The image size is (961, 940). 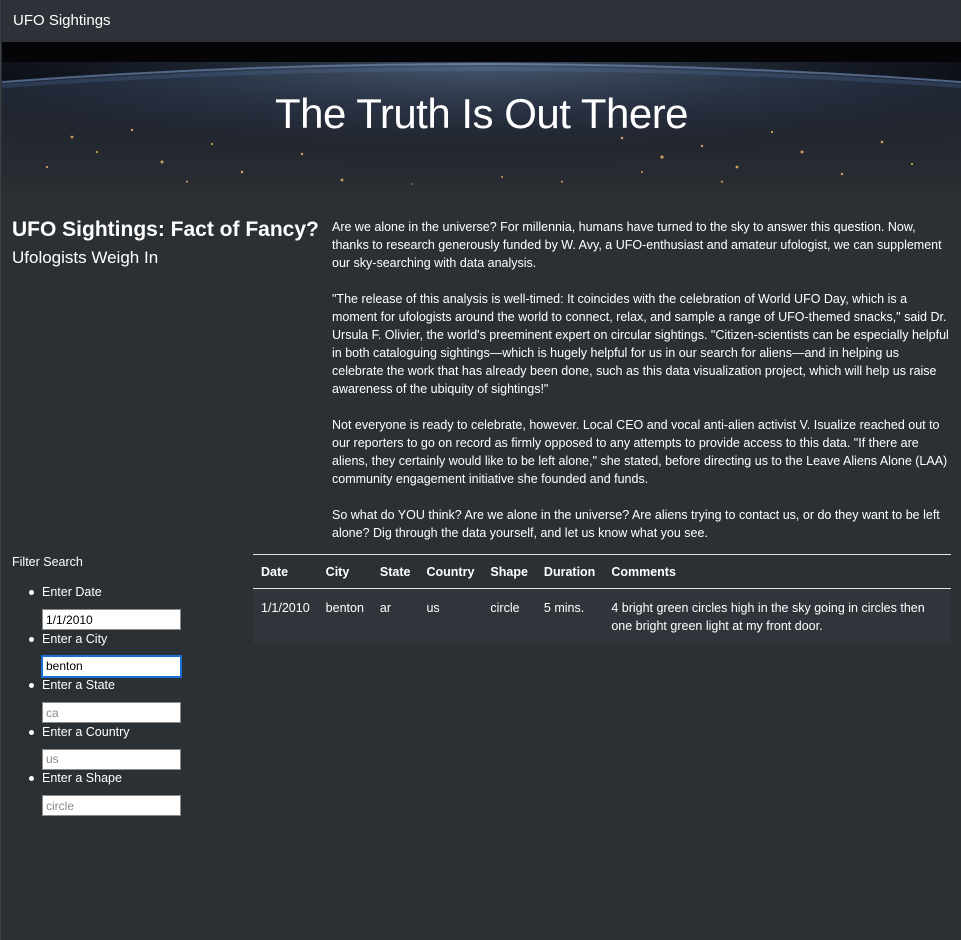 I want to click on city-input, so click(x=111, y=666).